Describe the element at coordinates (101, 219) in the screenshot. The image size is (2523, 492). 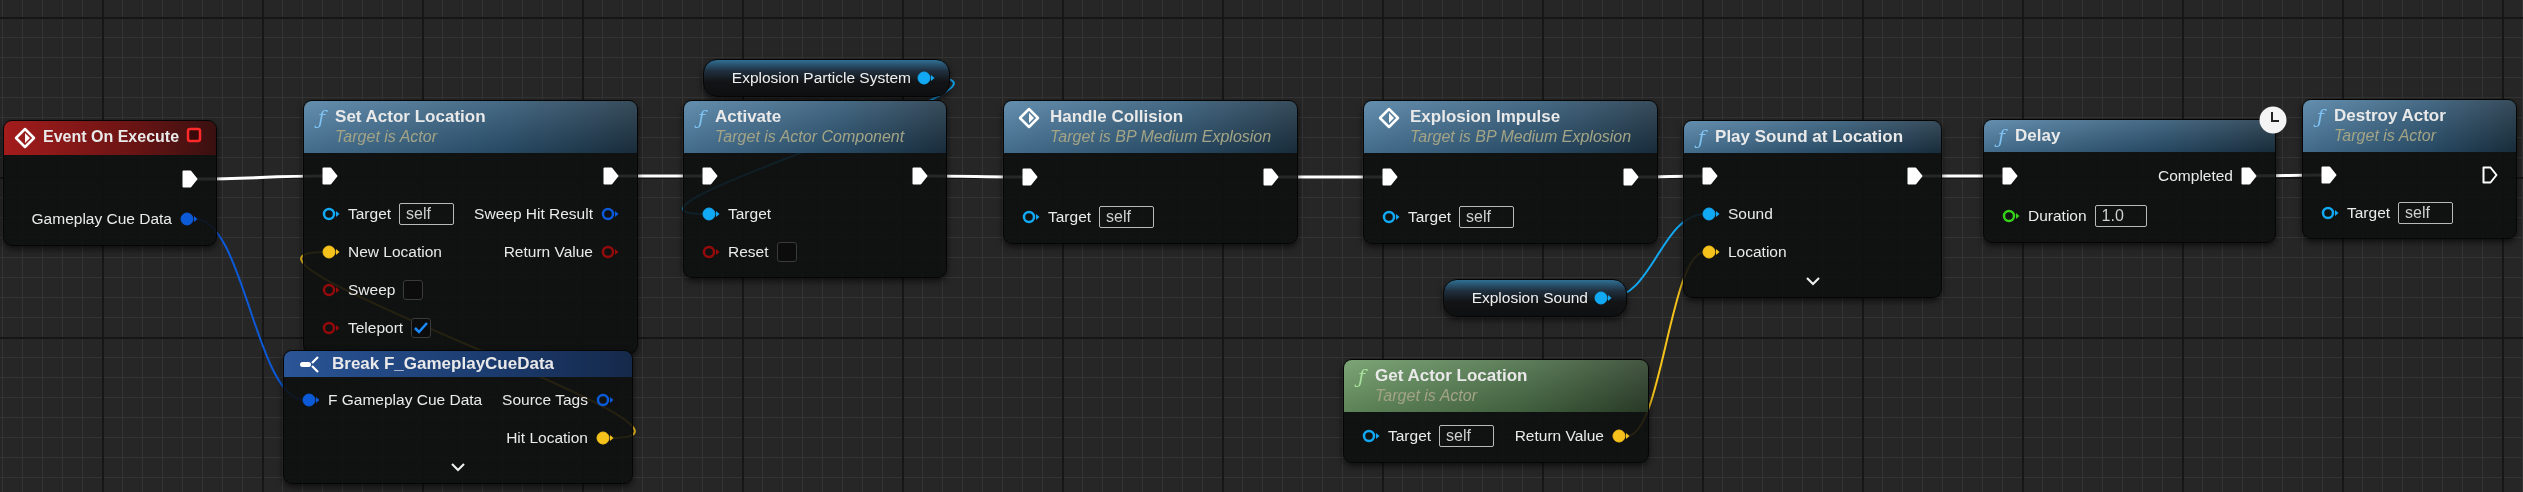
I see `pin-label: Gameplay Cue Data` at that location.